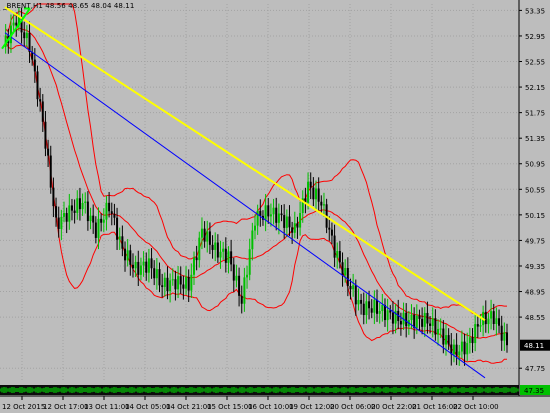 The width and height of the screenshot is (550, 413). What do you see at coordinates (353, 407) in the screenshot?
I see `time-tick-label: 20 Oct 06:00` at bounding box center [353, 407].